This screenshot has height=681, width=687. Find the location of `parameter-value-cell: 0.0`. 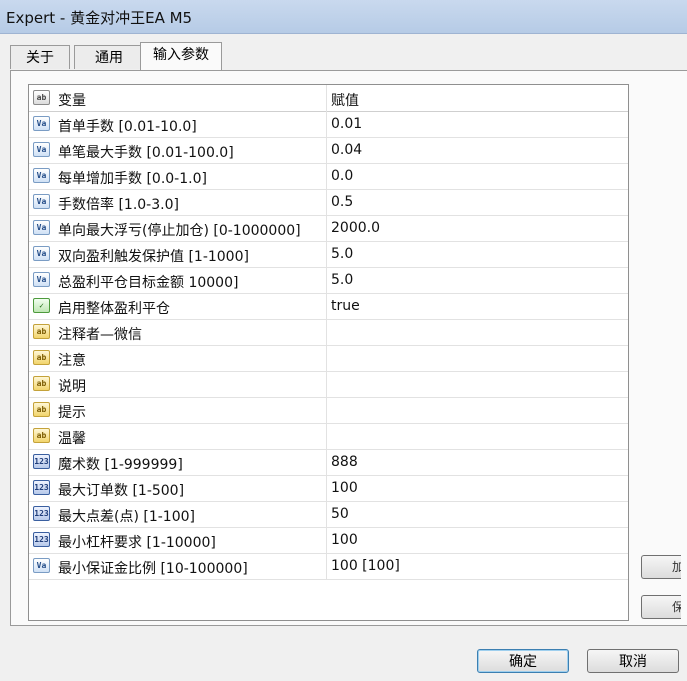

parameter-value-cell: 0.0 is located at coordinates (477, 176).